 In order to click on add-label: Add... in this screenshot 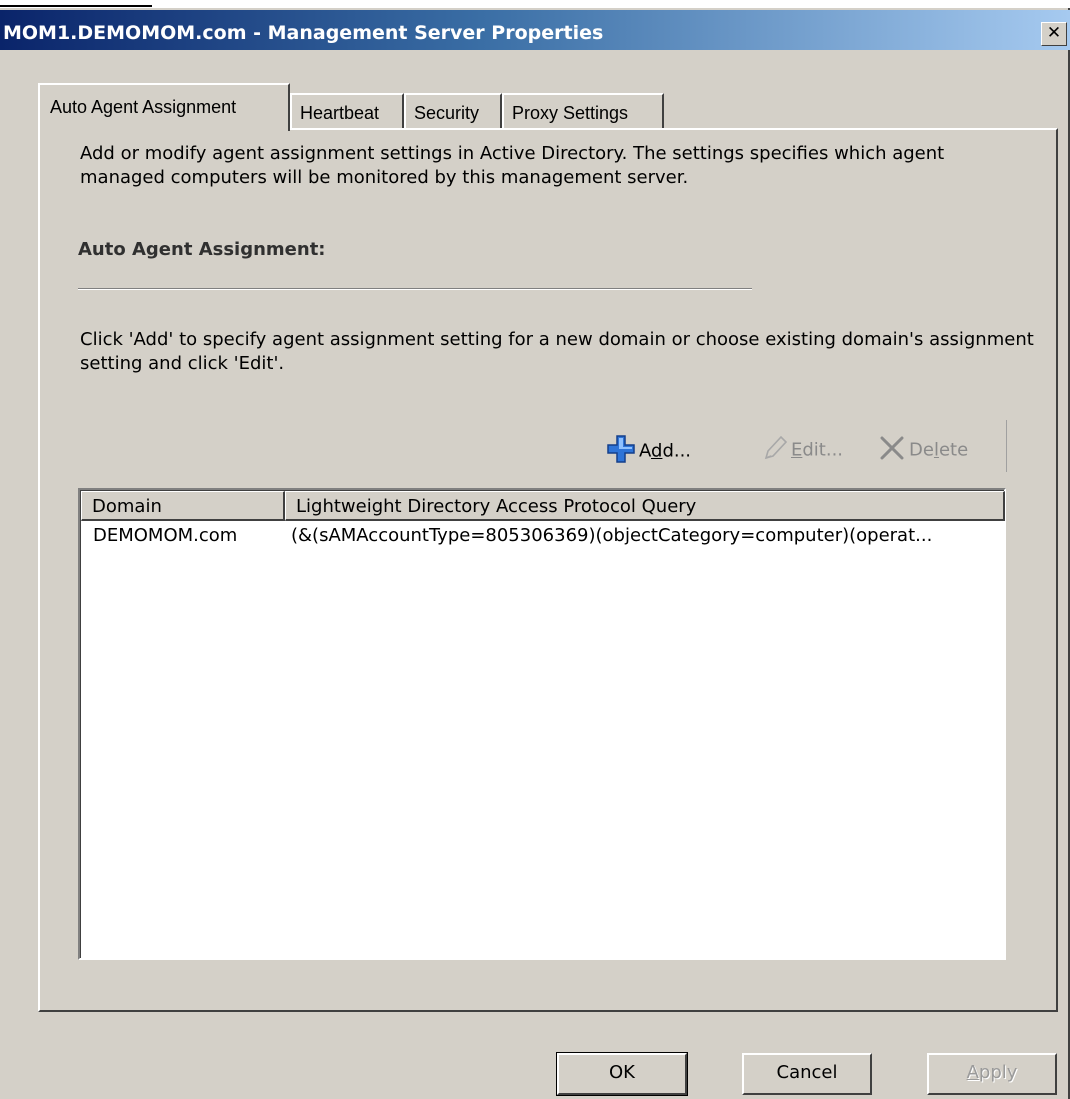, I will do `click(665, 451)`.